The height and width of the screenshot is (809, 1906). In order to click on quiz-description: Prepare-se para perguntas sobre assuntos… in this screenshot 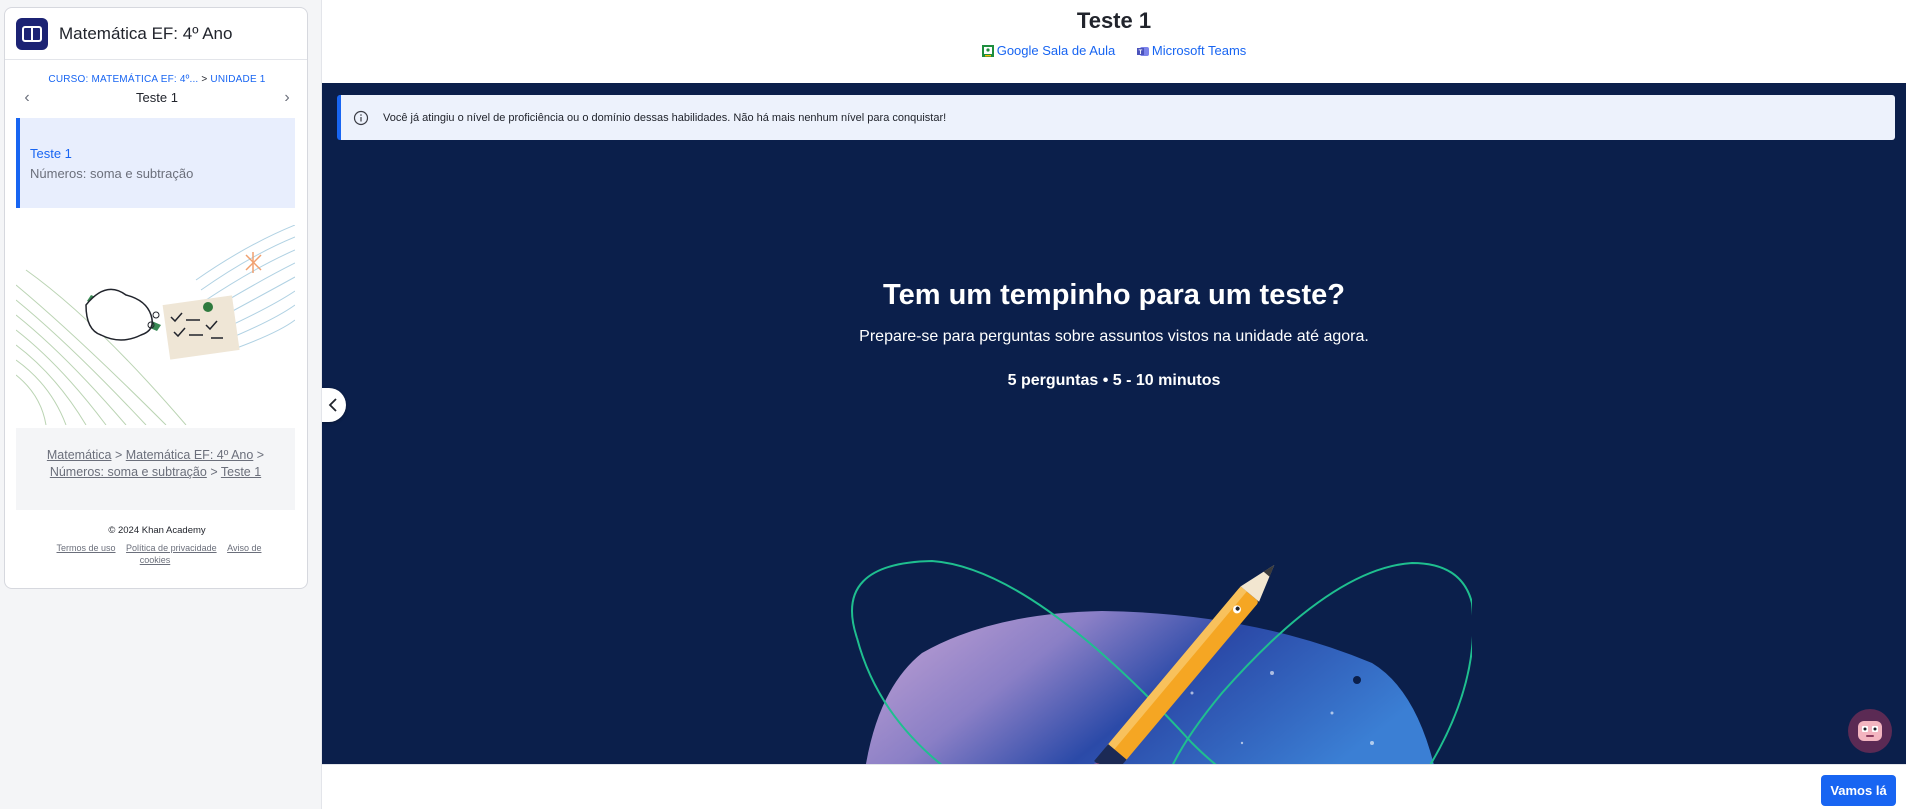, I will do `click(1114, 336)`.